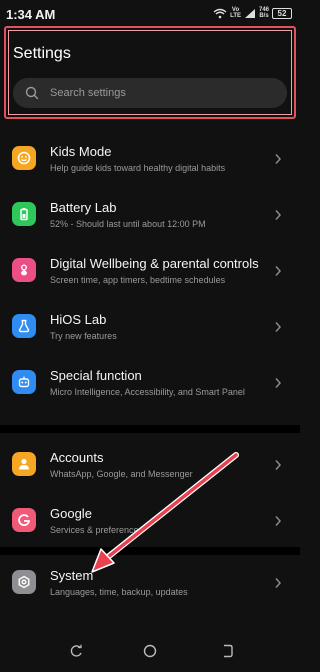 The image size is (320, 672). What do you see at coordinates (88, 93) in the screenshot?
I see `search-placeholder: Search settings` at bounding box center [88, 93].